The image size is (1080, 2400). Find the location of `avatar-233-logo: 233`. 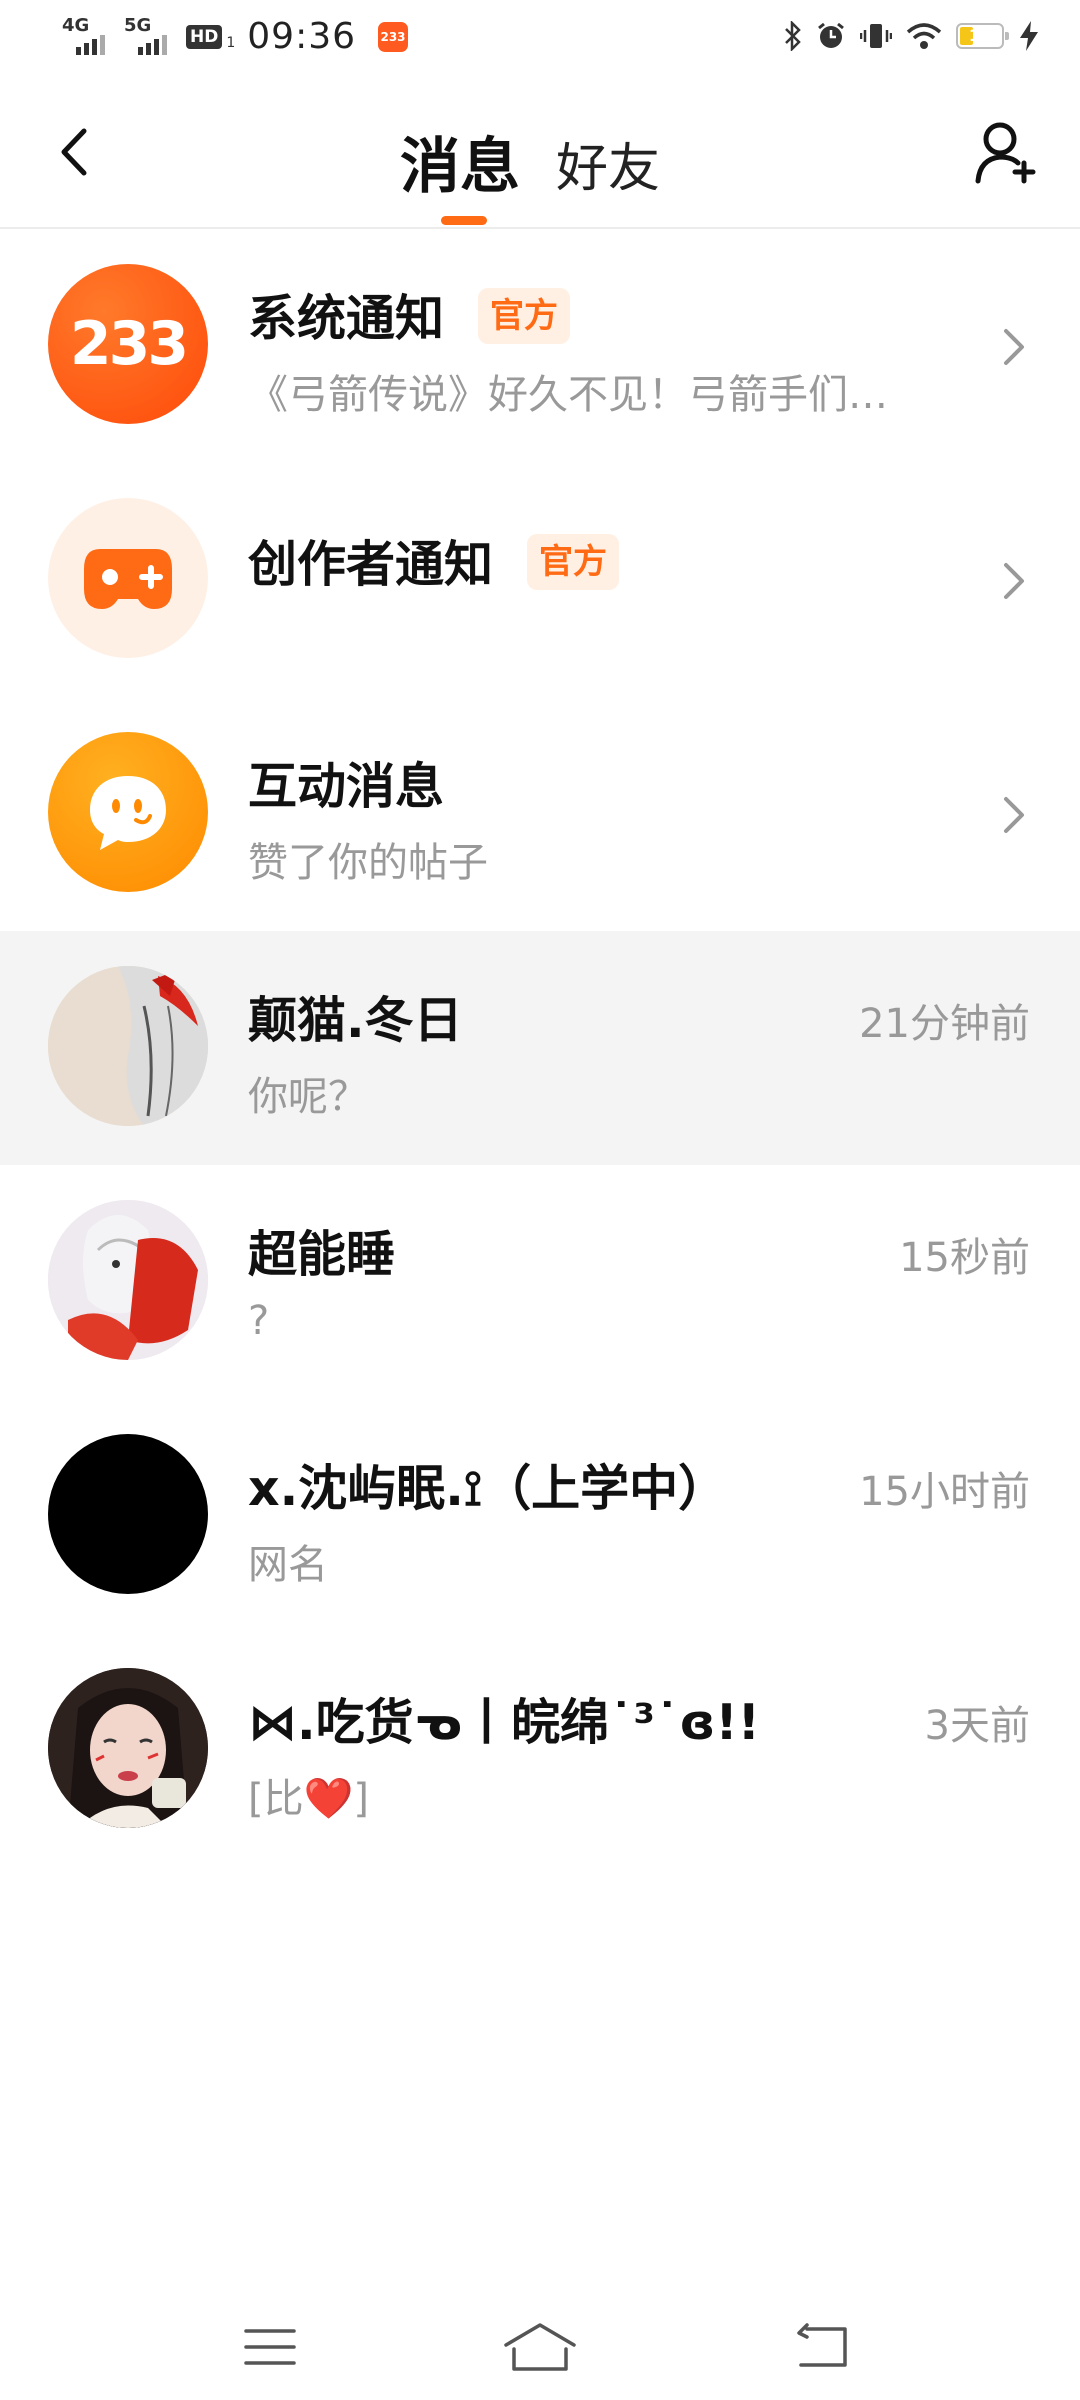

avatar-233-logo: 233 is located at coordinates (129, 344).